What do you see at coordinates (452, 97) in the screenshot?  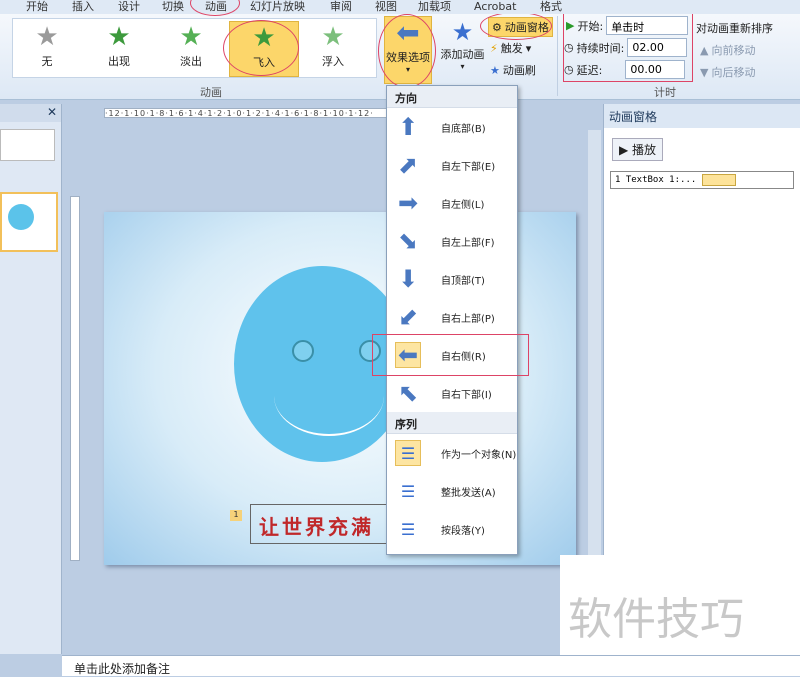 I see `menu-header-direction: 方向` at bounding box center [452, 97].